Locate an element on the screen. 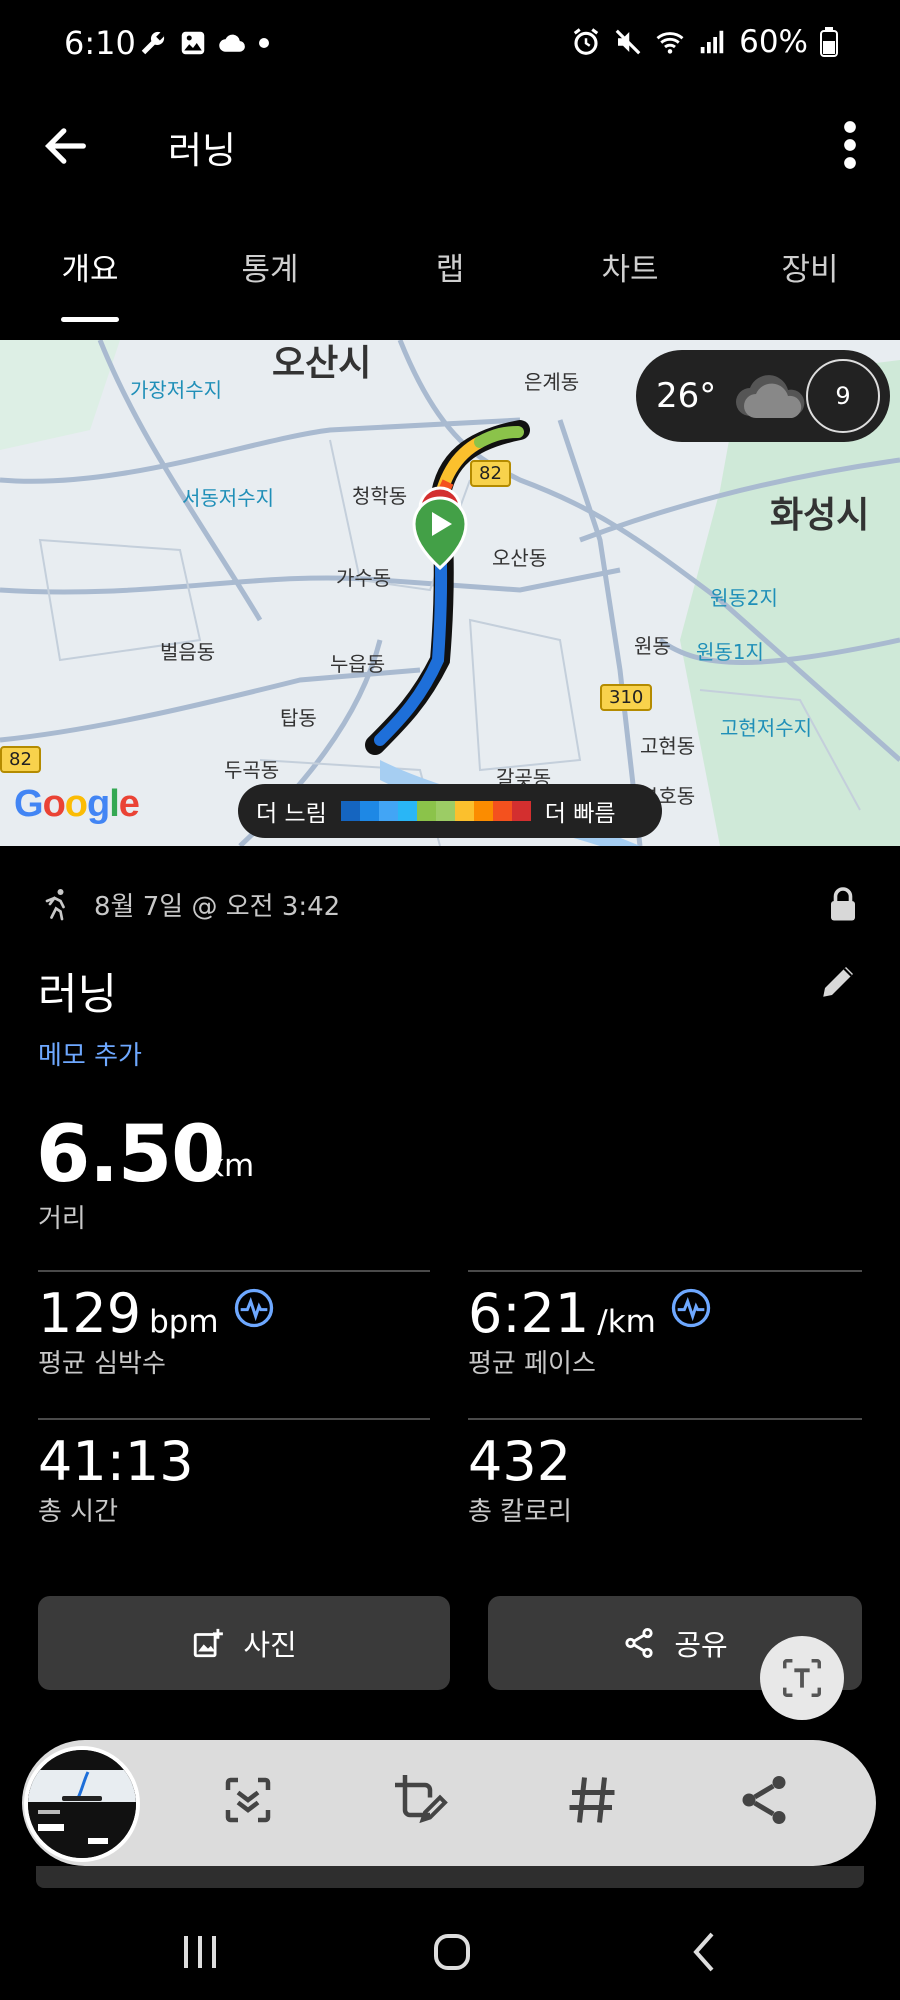  pace-color-scale is located at coordinates (435, 811).